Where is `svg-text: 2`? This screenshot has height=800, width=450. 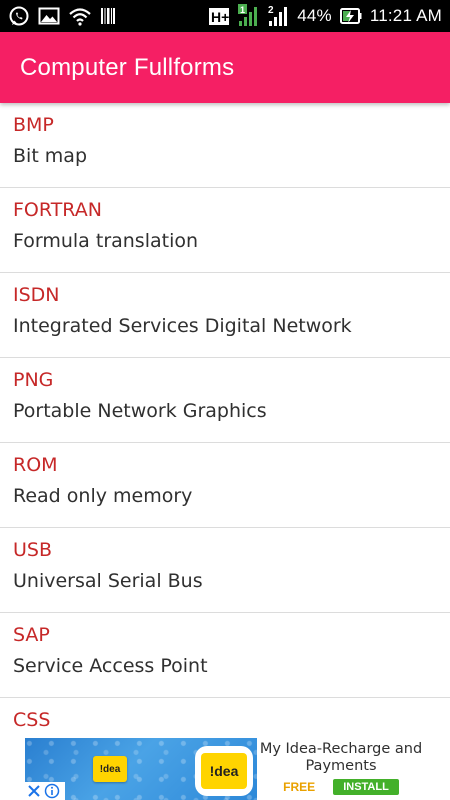 svg-text: 2 is located at coordinates (271, 10).